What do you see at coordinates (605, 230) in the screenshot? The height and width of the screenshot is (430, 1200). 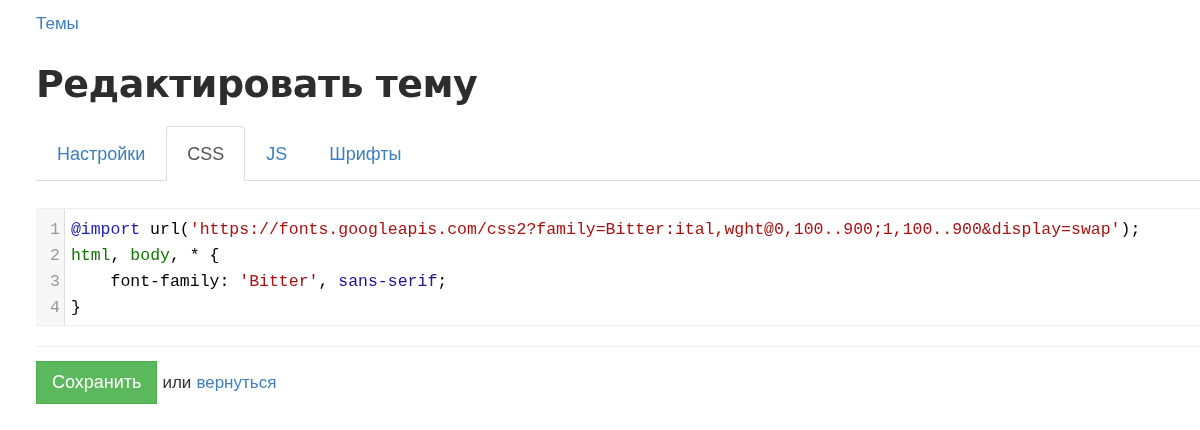 I see `code-line: @import url('https://fonts.googleapis.com/css2?family=Bitter:ital,wght@0,100..900;1,100..900&display=swap');` at bounding box center [605, 230].